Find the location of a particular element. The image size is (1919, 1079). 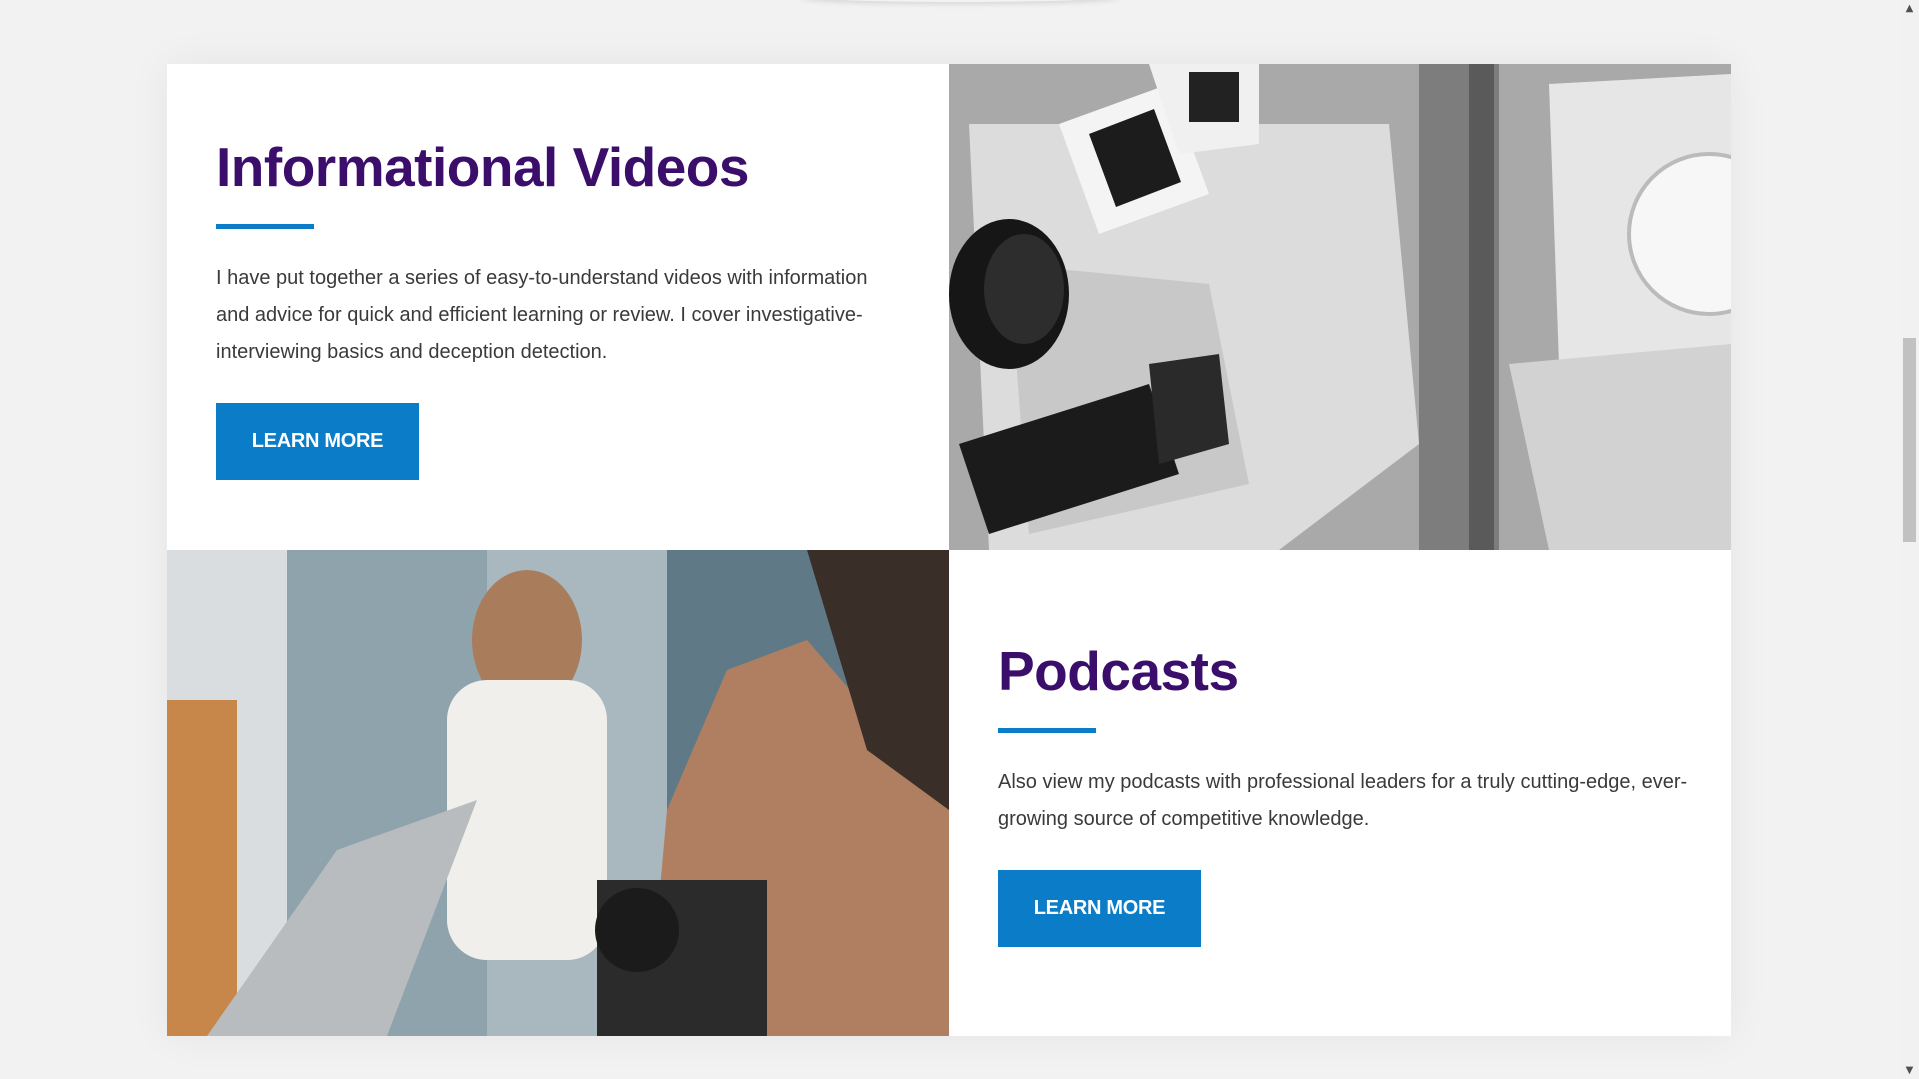

triangle-up-icon: ▲ is located at coordinates (1909, 8).